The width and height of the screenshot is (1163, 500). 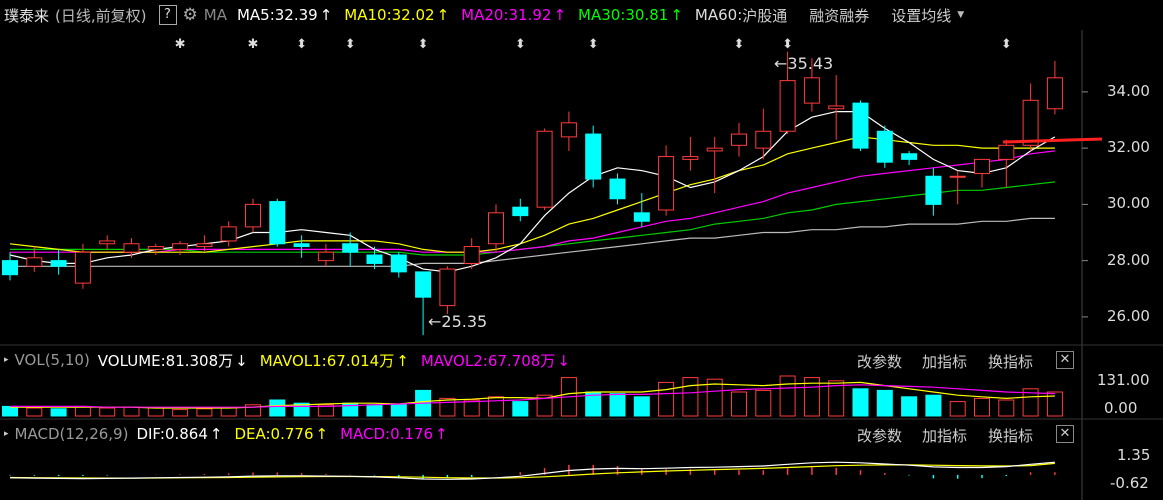 What do you see at coordinates (532, 470) in the screenshot?
I see `macd-lines` at bounding box center [532, 470].